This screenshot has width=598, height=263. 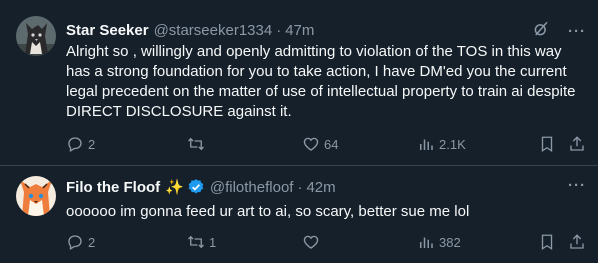 What do you see at coordinates (213, 30) in the screenshot?
I see `author-handle: @starseeker1334` at bounding box center [213, 30].